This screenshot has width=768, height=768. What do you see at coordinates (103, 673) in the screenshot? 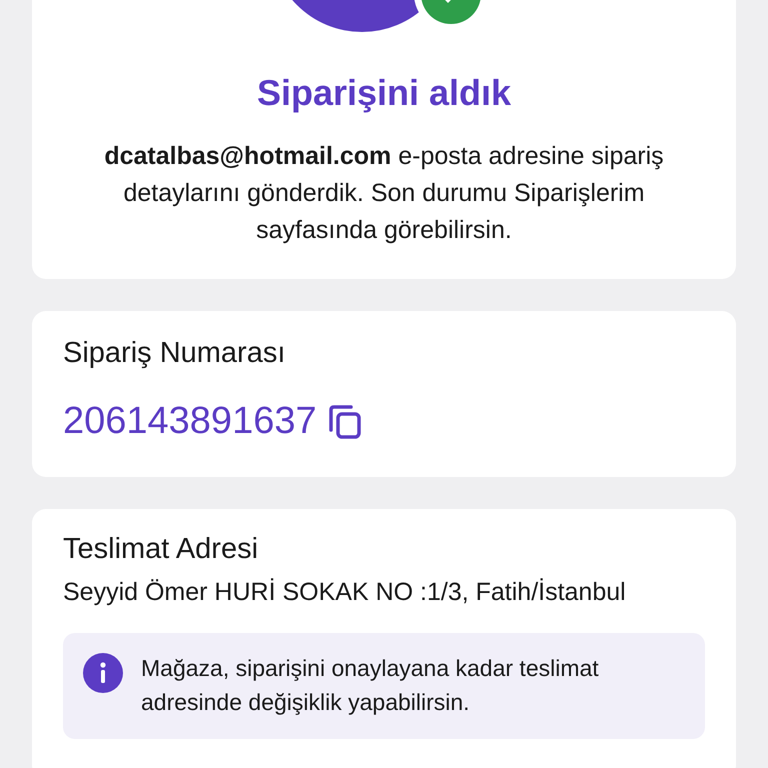
I see `info-icon` at bounding box center [103, 673].